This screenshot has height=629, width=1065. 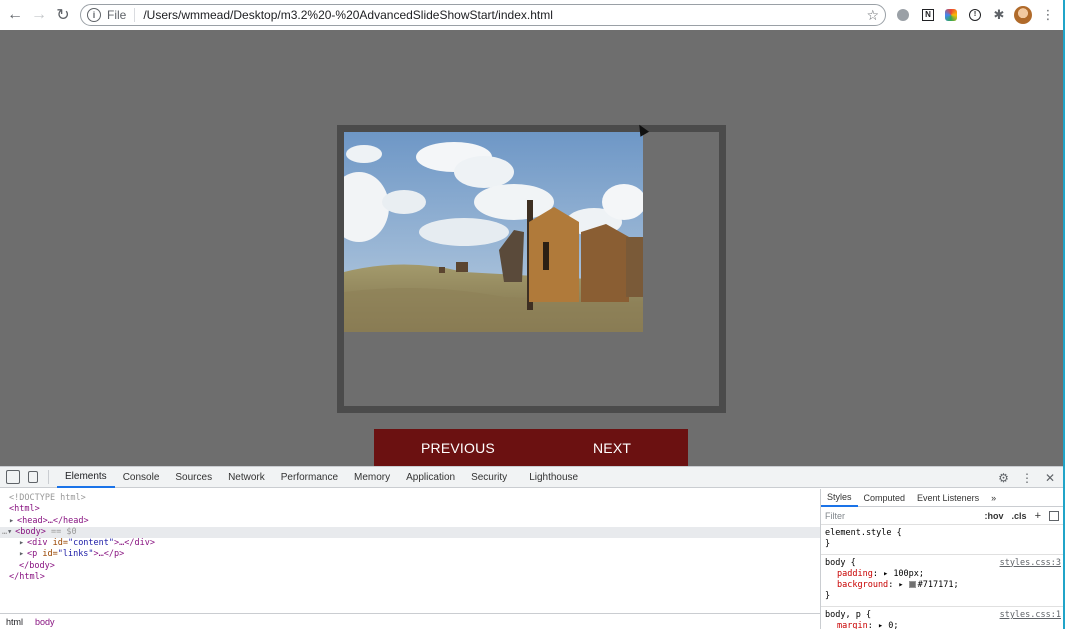 I want to click on dom-line-body-close: </body>, so click(x=410, y=566).